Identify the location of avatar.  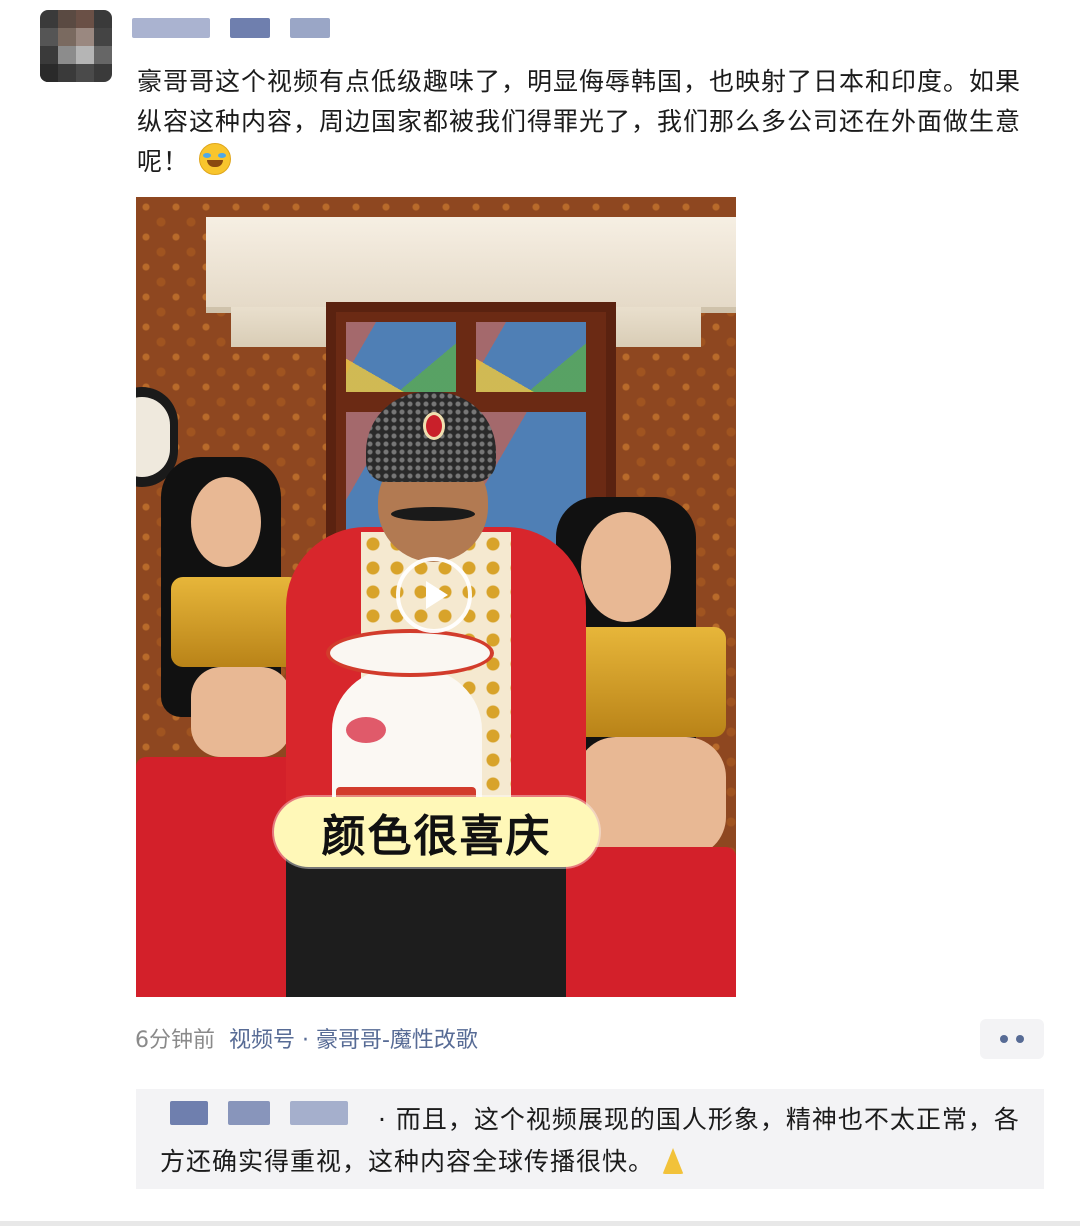
(76, 46).